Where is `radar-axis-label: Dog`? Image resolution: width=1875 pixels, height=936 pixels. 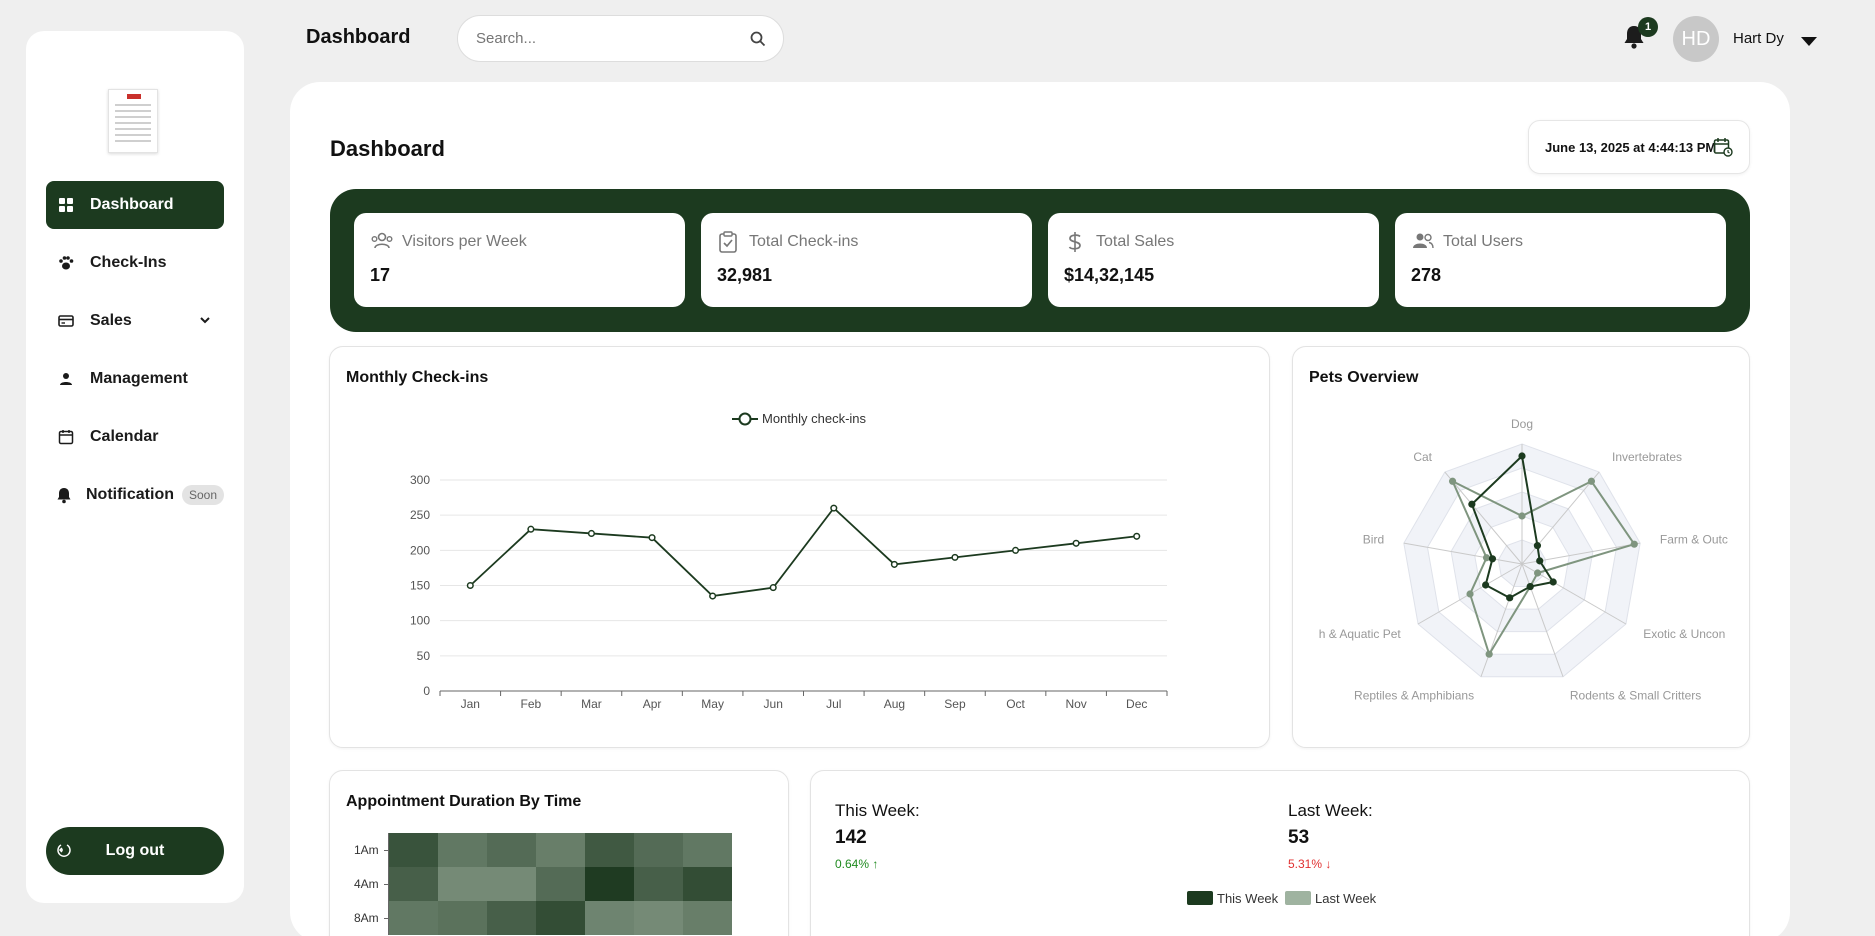
radar-axis-label: Dog is located at coordinates (1522, 424).